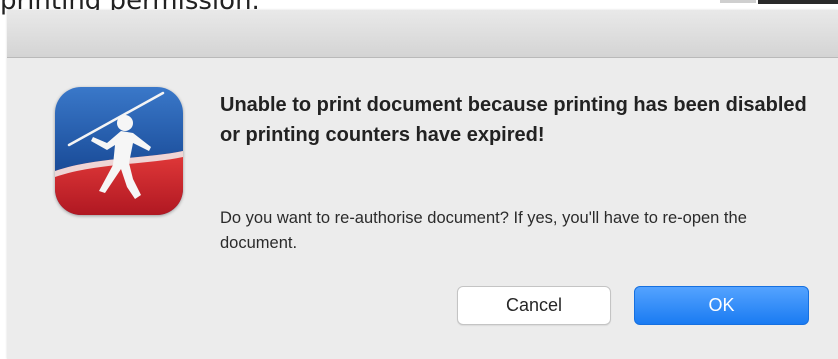  I want to click on dialog-titlebar, so click(422, 34).